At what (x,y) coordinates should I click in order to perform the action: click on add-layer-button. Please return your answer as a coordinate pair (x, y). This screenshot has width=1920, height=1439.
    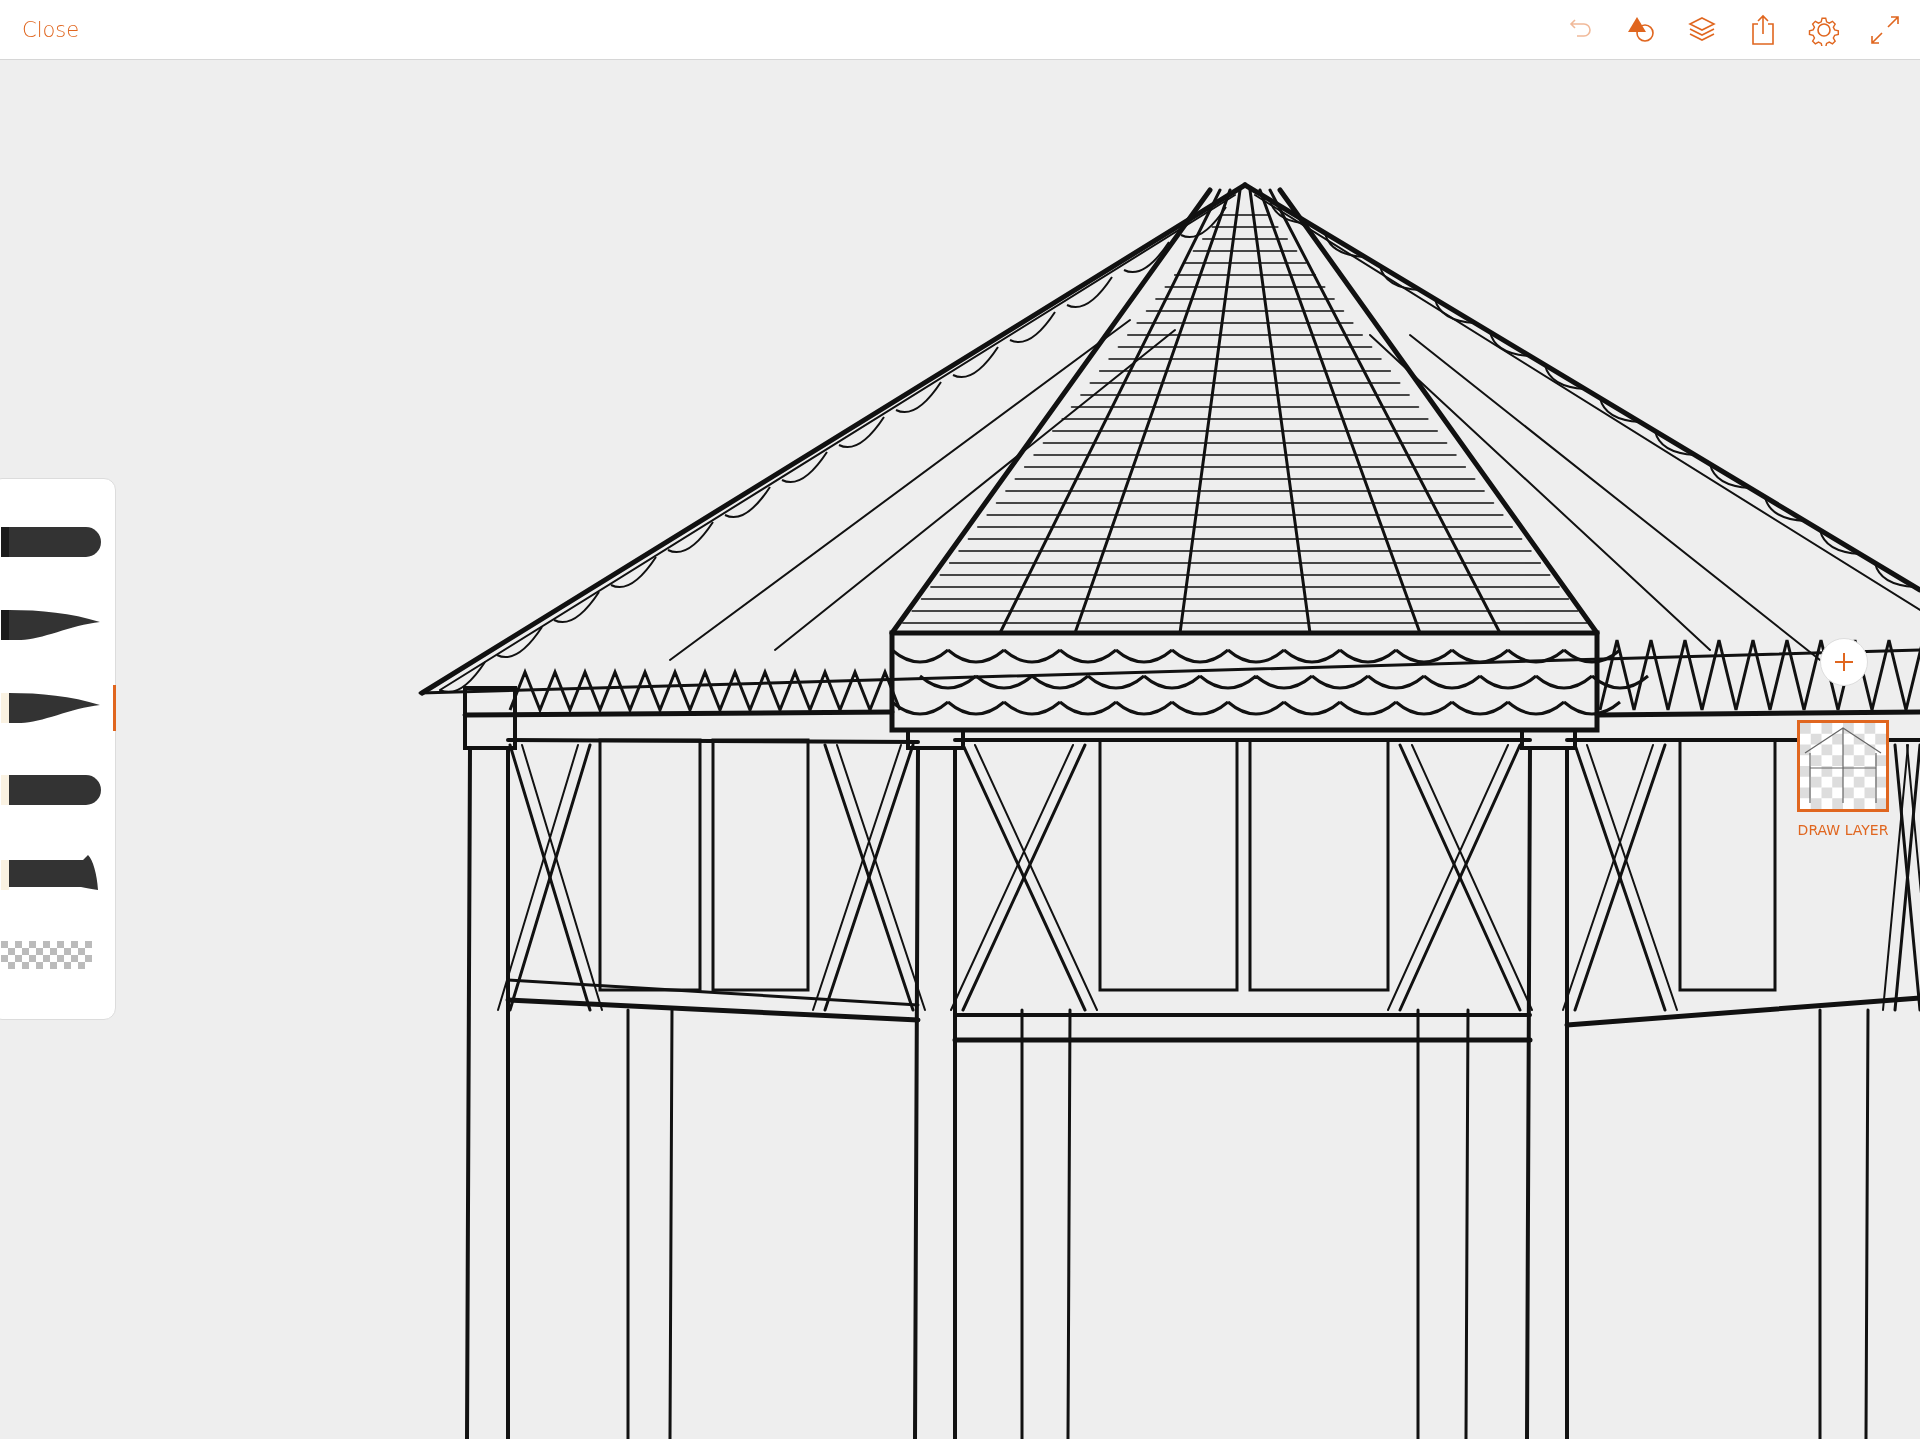
    Looking at the image, I should click on (1844, 662).